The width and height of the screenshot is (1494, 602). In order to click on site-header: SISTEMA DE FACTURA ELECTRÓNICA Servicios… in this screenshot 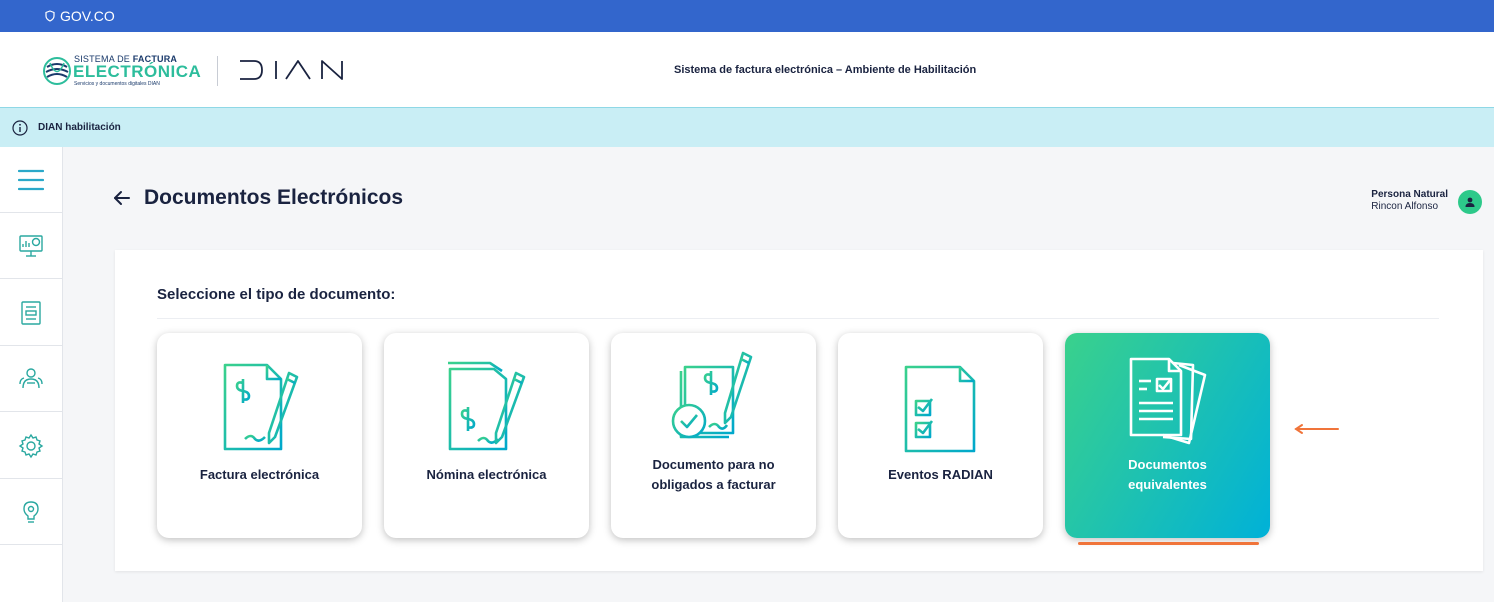, I will do `click(747, 70)`.